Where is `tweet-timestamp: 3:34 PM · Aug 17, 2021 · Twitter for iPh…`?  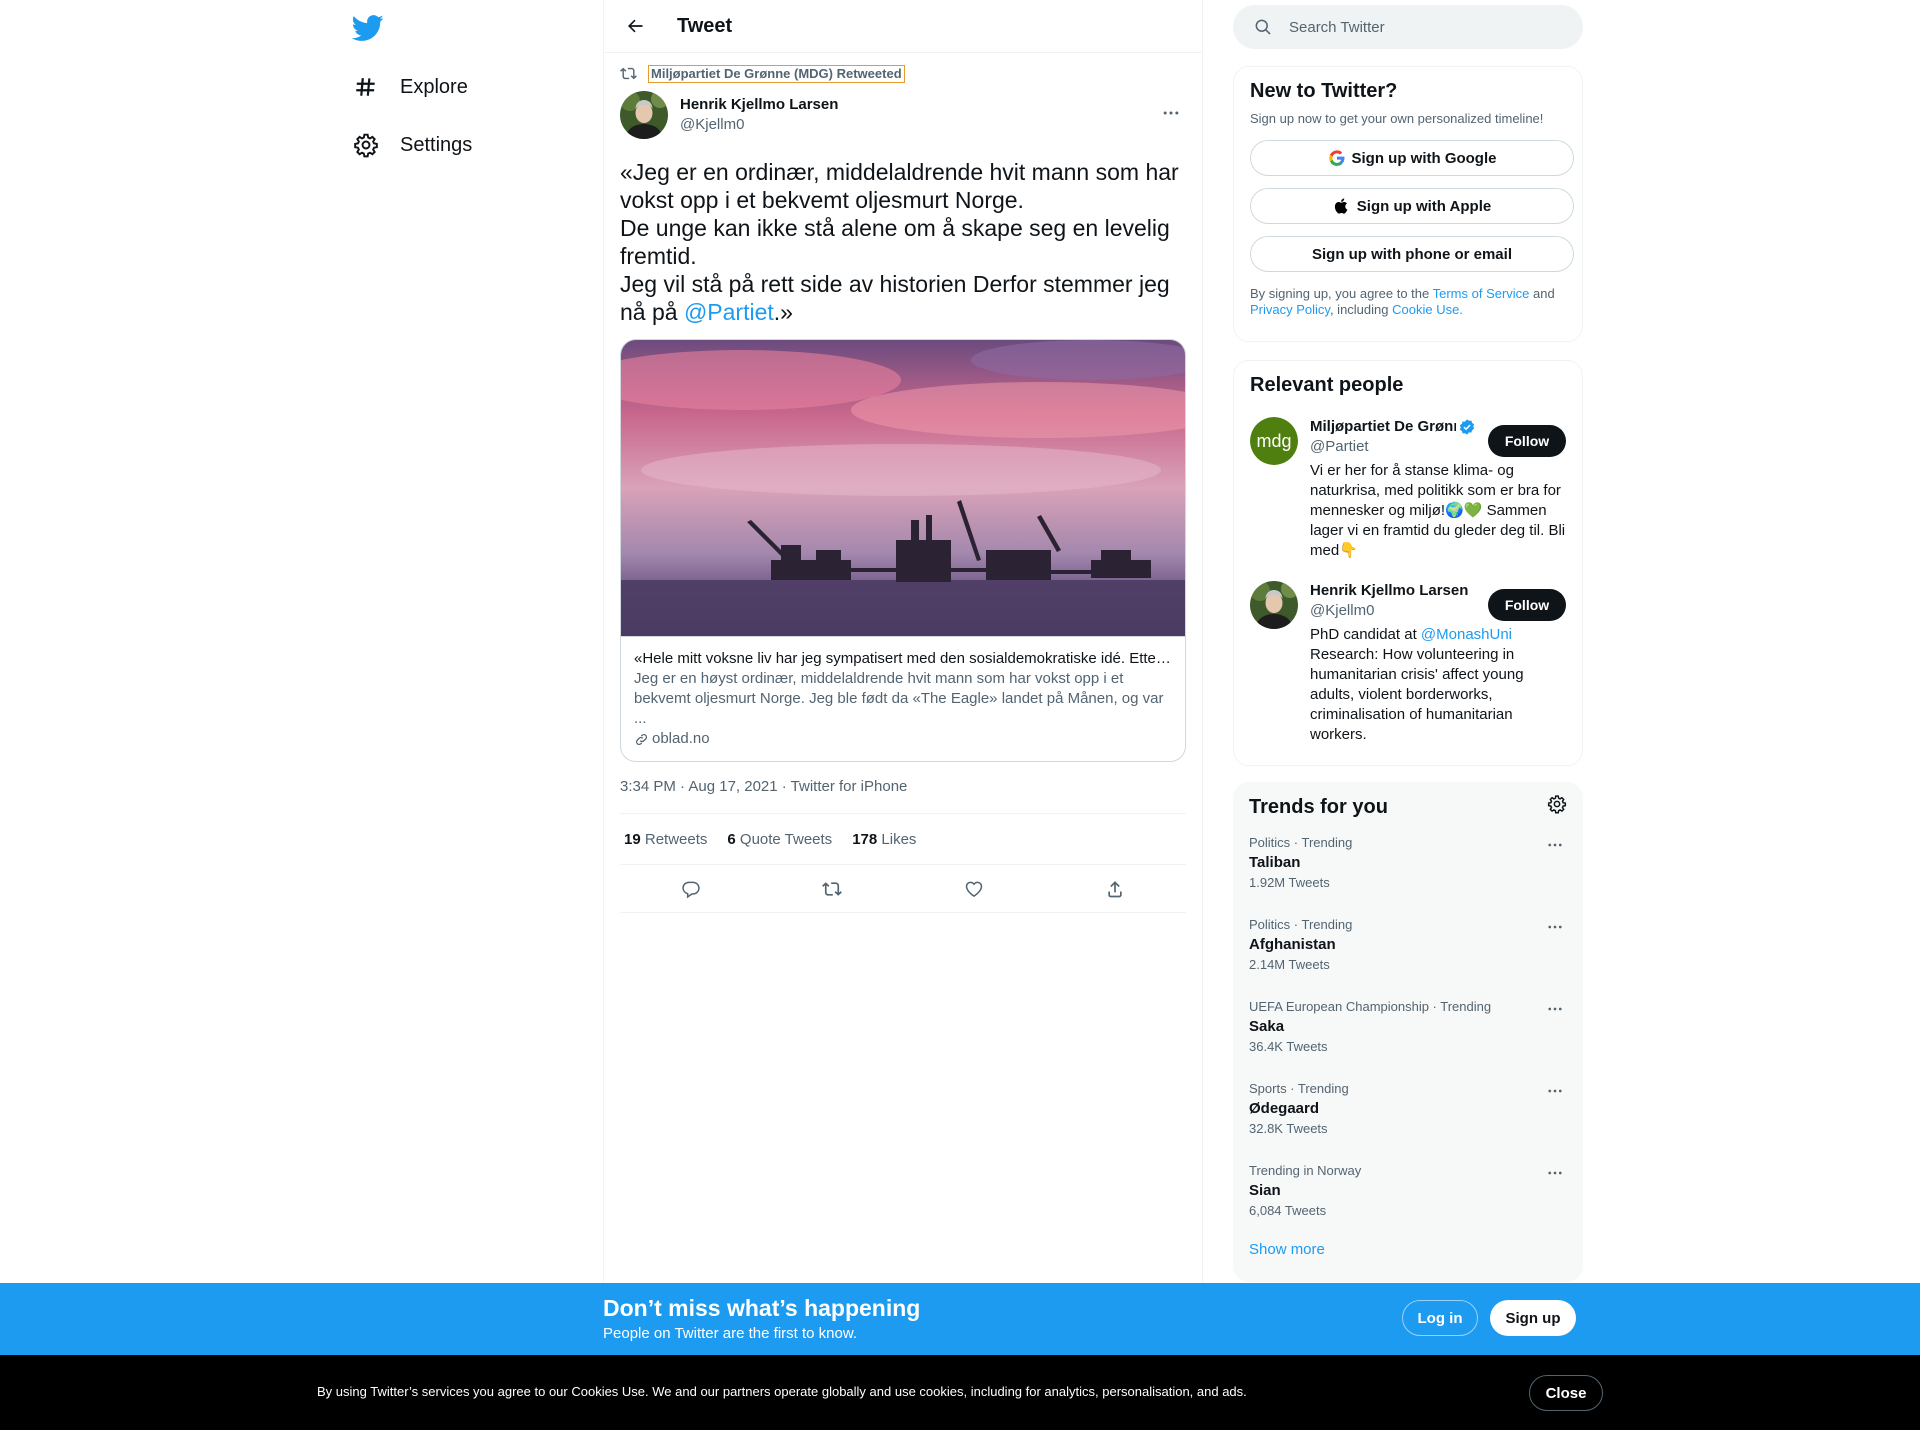 tweet-timestamp: 3:34 PM · Aug 17, 2021 · Twitter for iPh… is located at coordinates (903, 788).